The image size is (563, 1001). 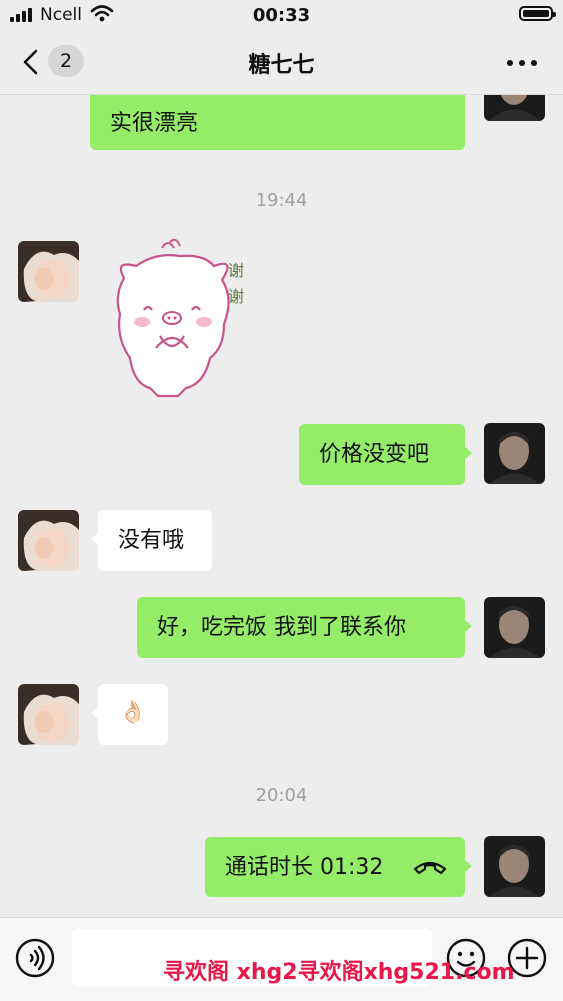 I want to click on sticker-caption: 谢谢, so click(x=236, y=283).